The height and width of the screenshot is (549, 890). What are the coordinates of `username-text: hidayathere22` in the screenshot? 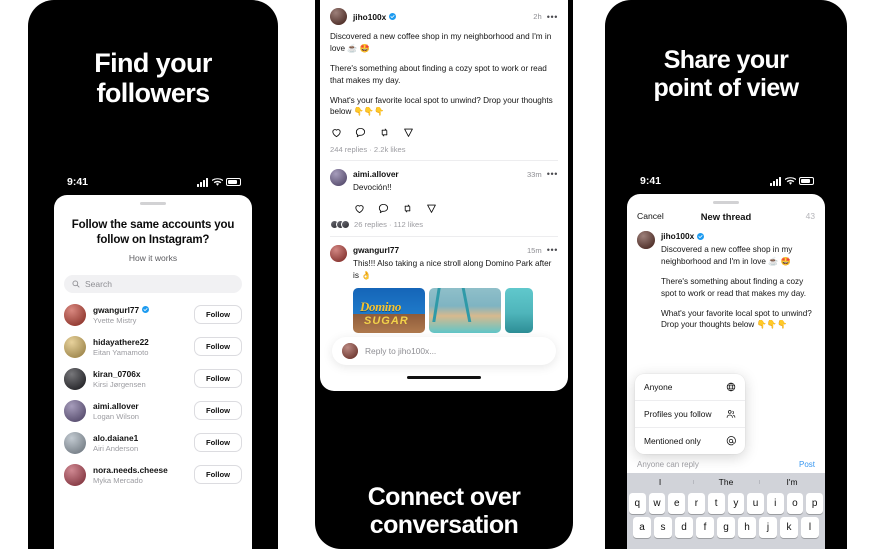 It's located at (121, 341).